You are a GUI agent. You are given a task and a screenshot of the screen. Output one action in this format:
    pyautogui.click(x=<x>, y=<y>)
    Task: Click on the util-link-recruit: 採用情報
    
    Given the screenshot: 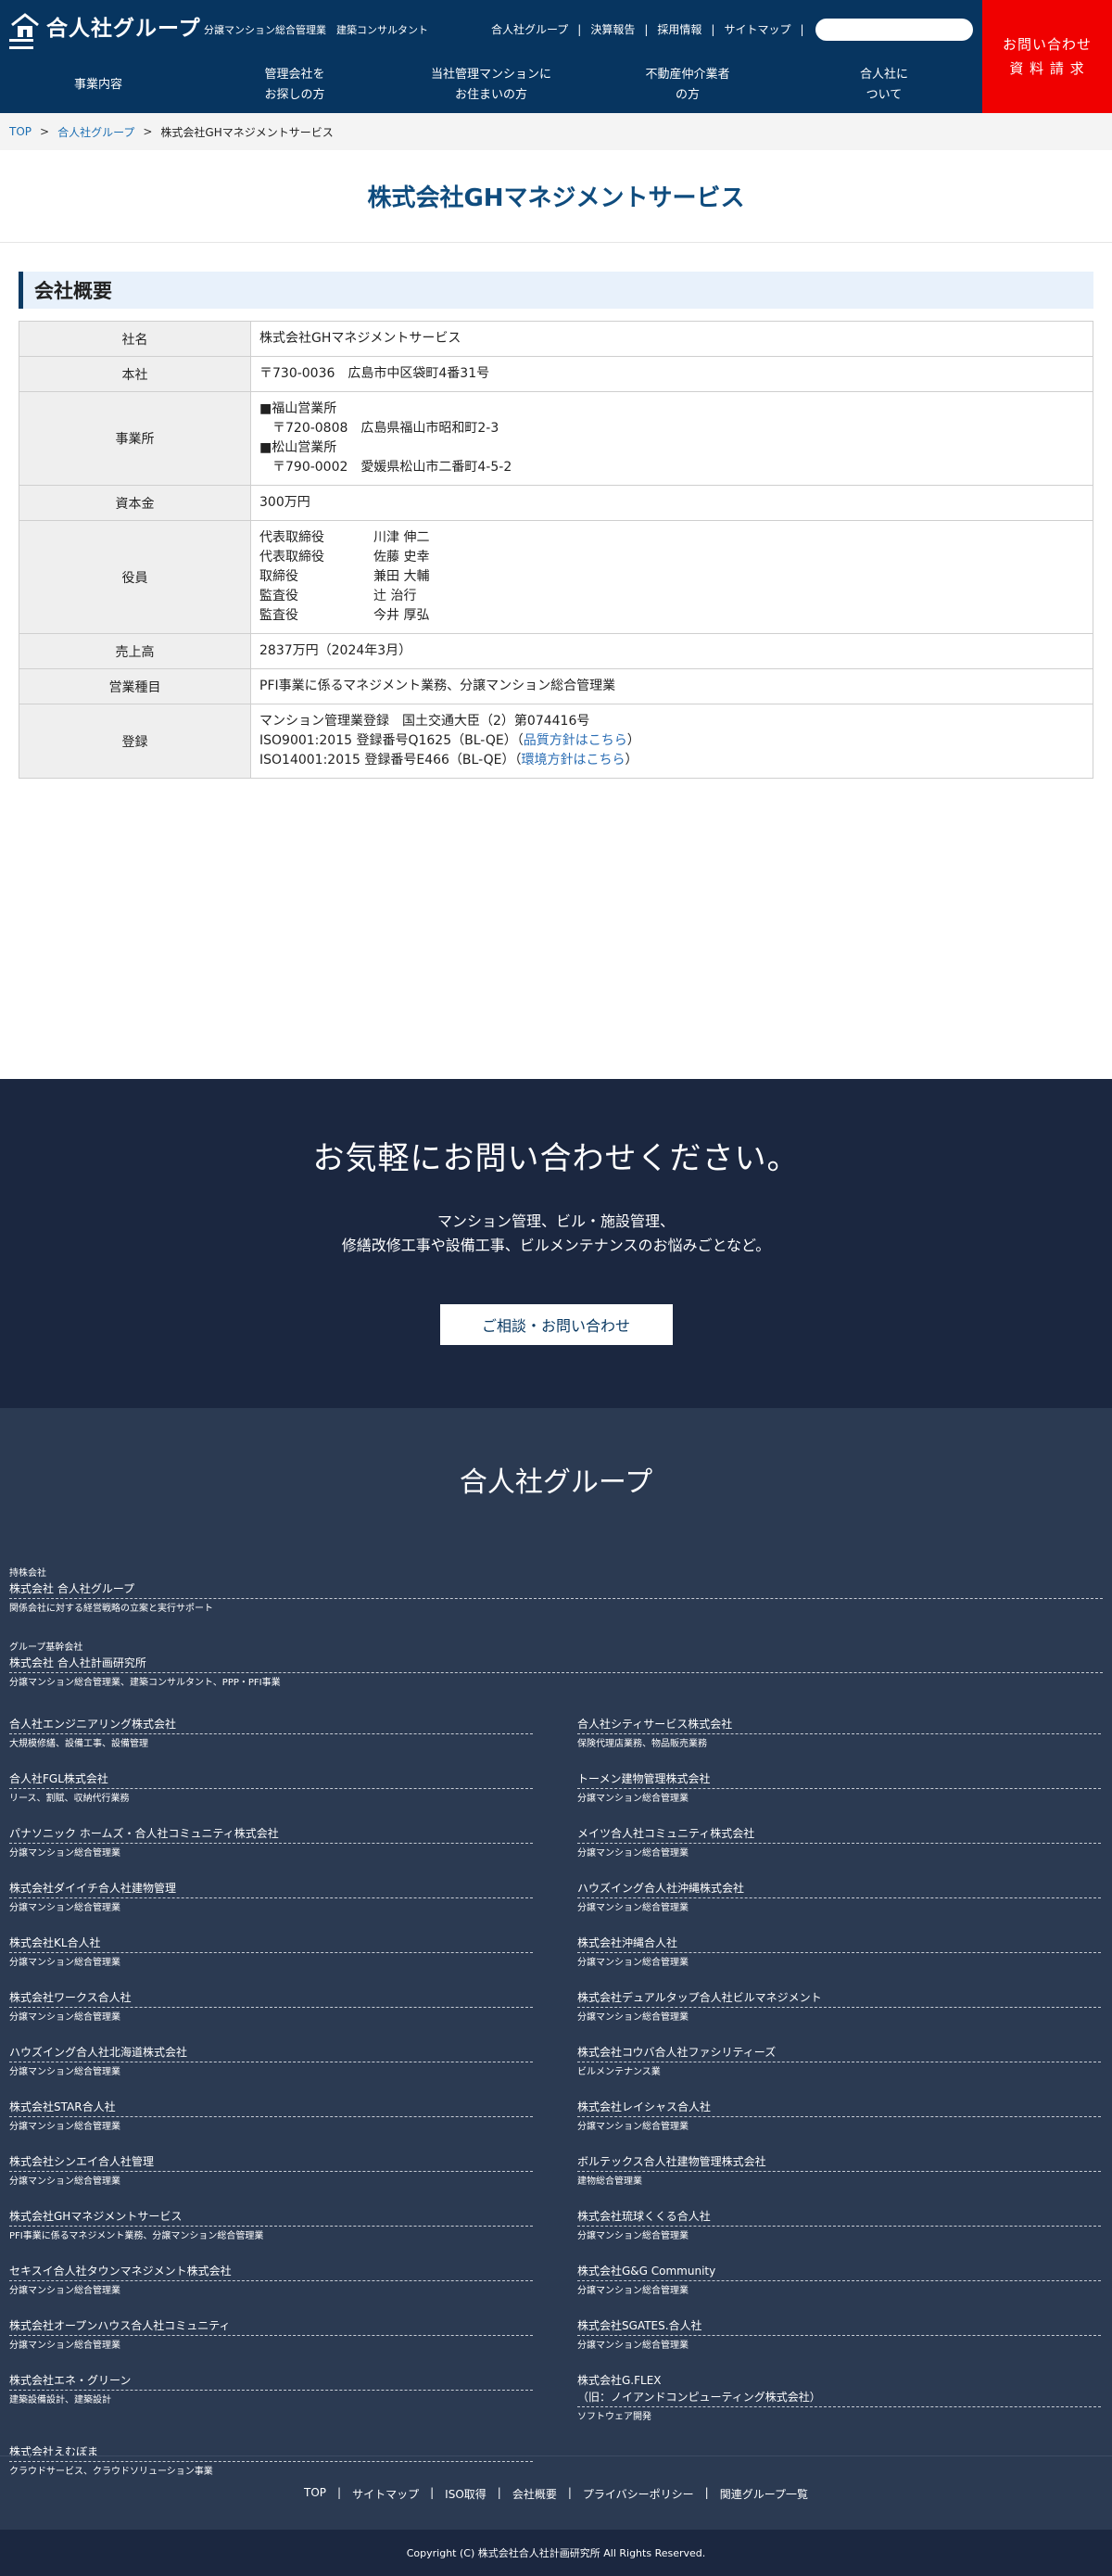 What is the action you would take?
    pyautogui.click(x=679, y=29)
    